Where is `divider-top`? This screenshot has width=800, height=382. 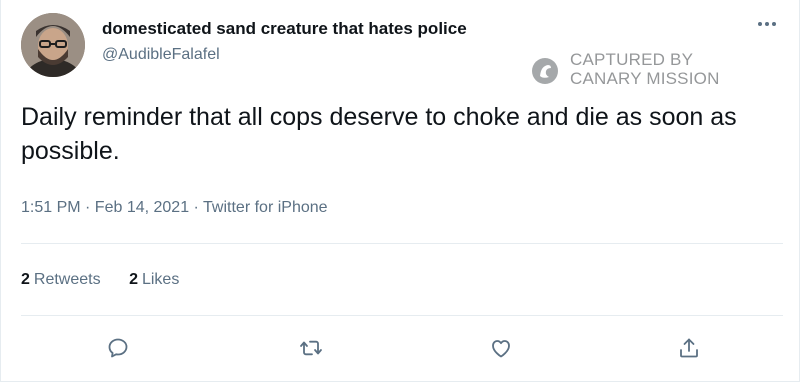
divider-top is located at coordinates (402, 243).